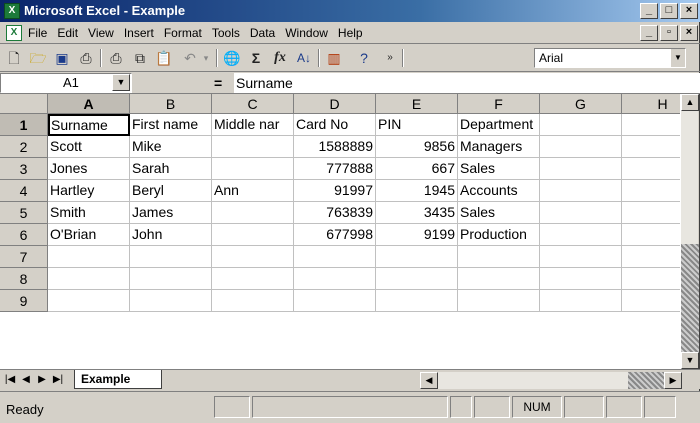 This screenshot has height=423, width=700. I want to click on cell-g6, so click(581, 235).